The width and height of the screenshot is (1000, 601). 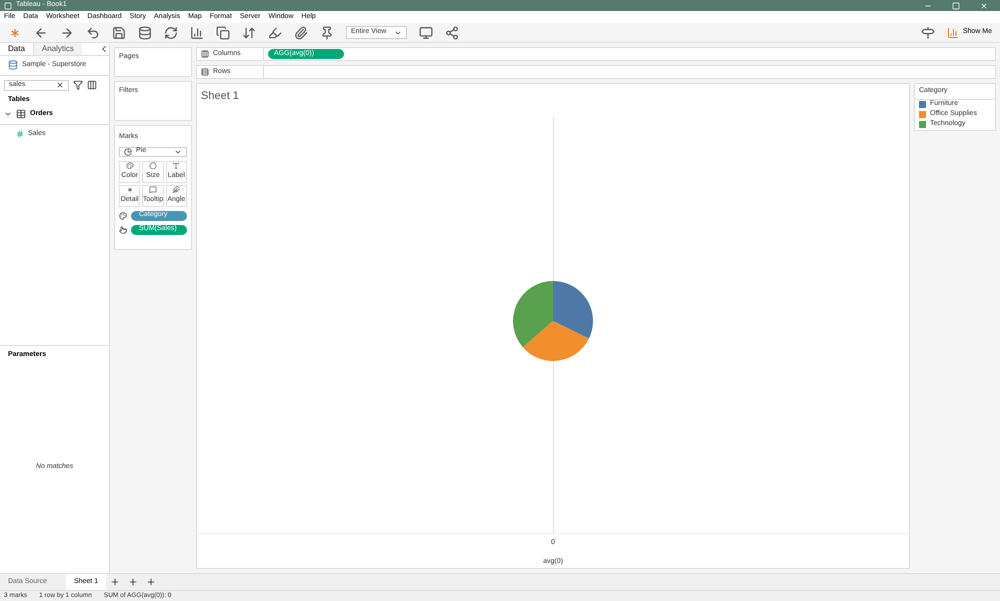 I want to click on copy-icon, so click(x=223, y=33).